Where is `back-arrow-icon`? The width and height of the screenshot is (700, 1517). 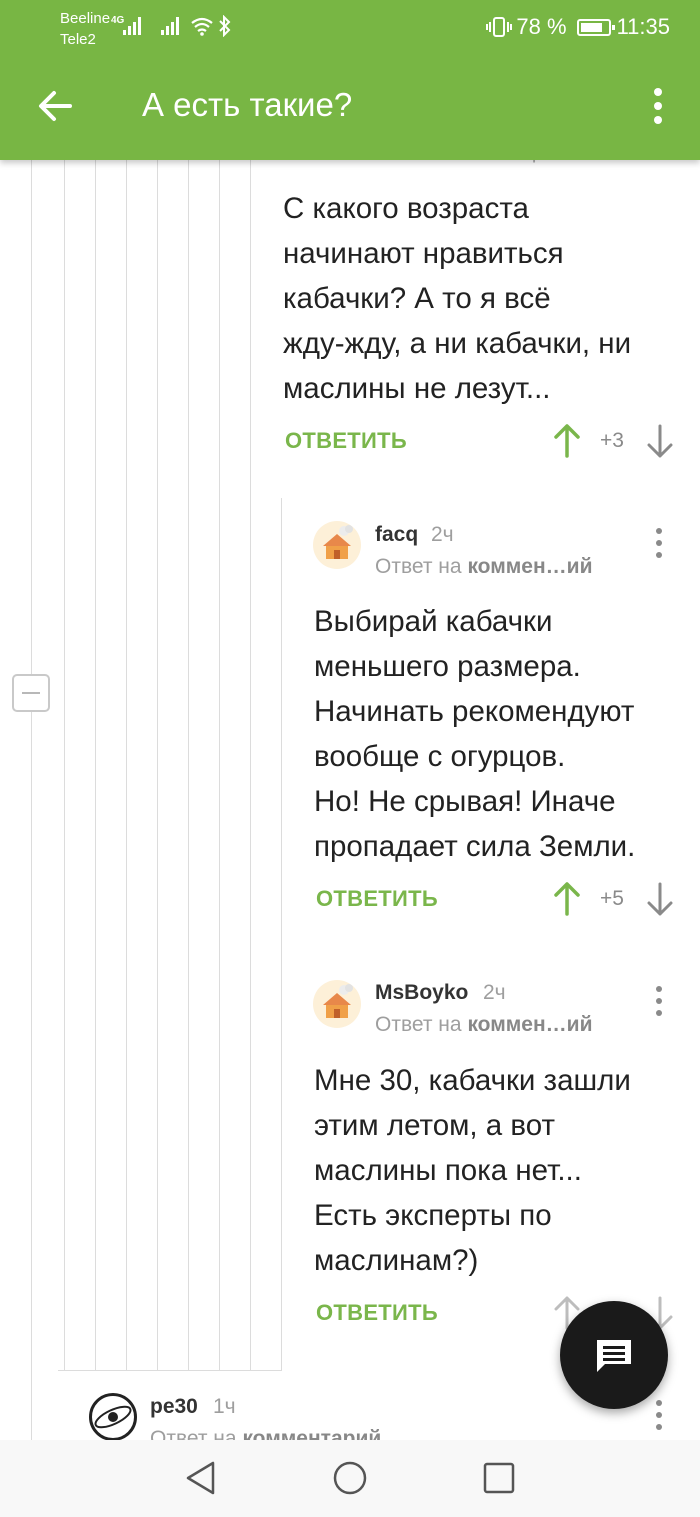 back-arrow-icon is located at coordinates (56, 106).